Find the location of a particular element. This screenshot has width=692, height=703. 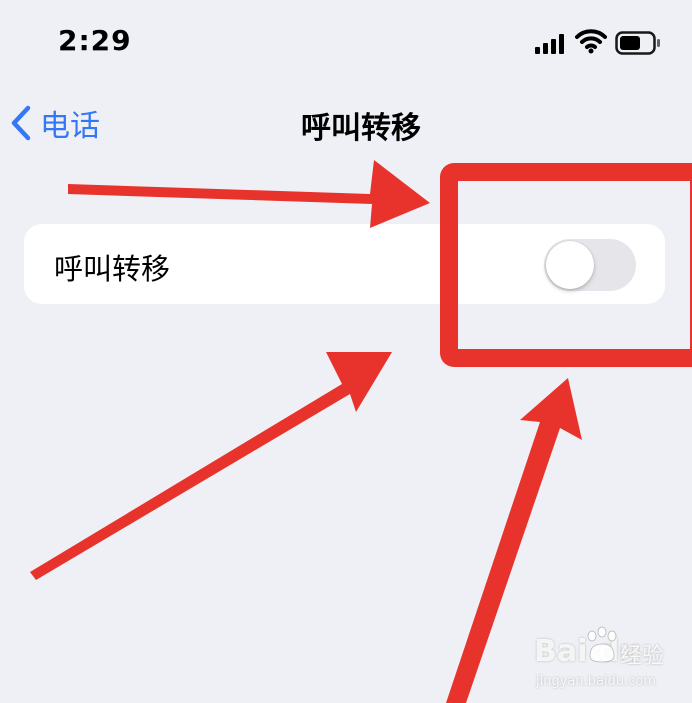

watermark: Bai du 经验 jingyan.baidu.com is located at coordinates (604, 659).